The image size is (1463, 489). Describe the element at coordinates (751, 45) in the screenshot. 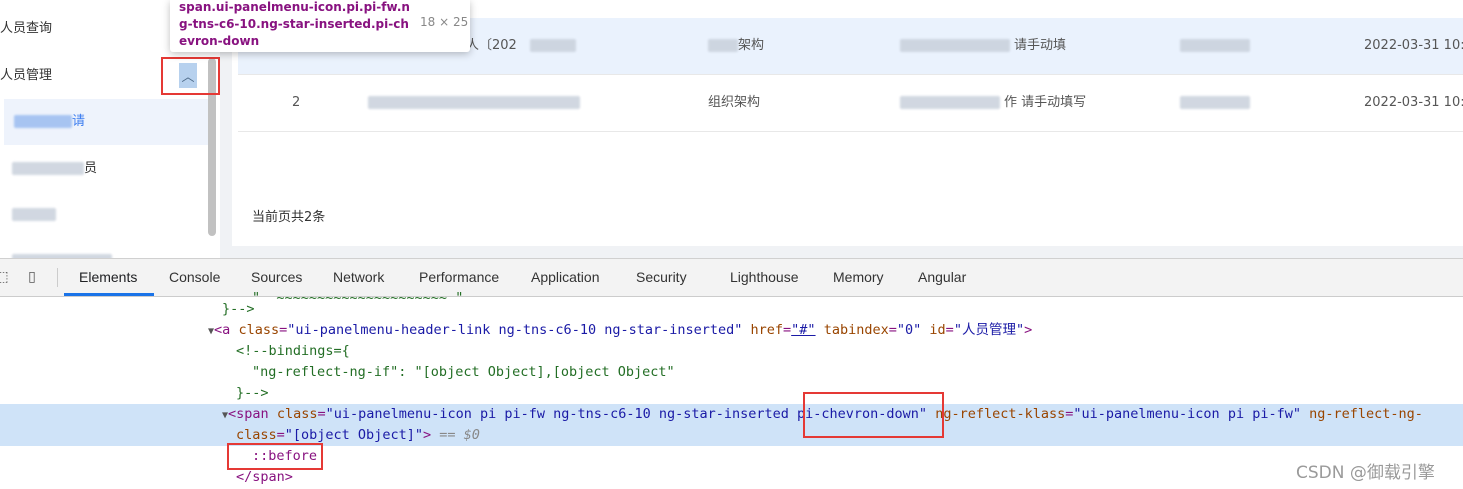

I see `table-cell: 架构` at that location.